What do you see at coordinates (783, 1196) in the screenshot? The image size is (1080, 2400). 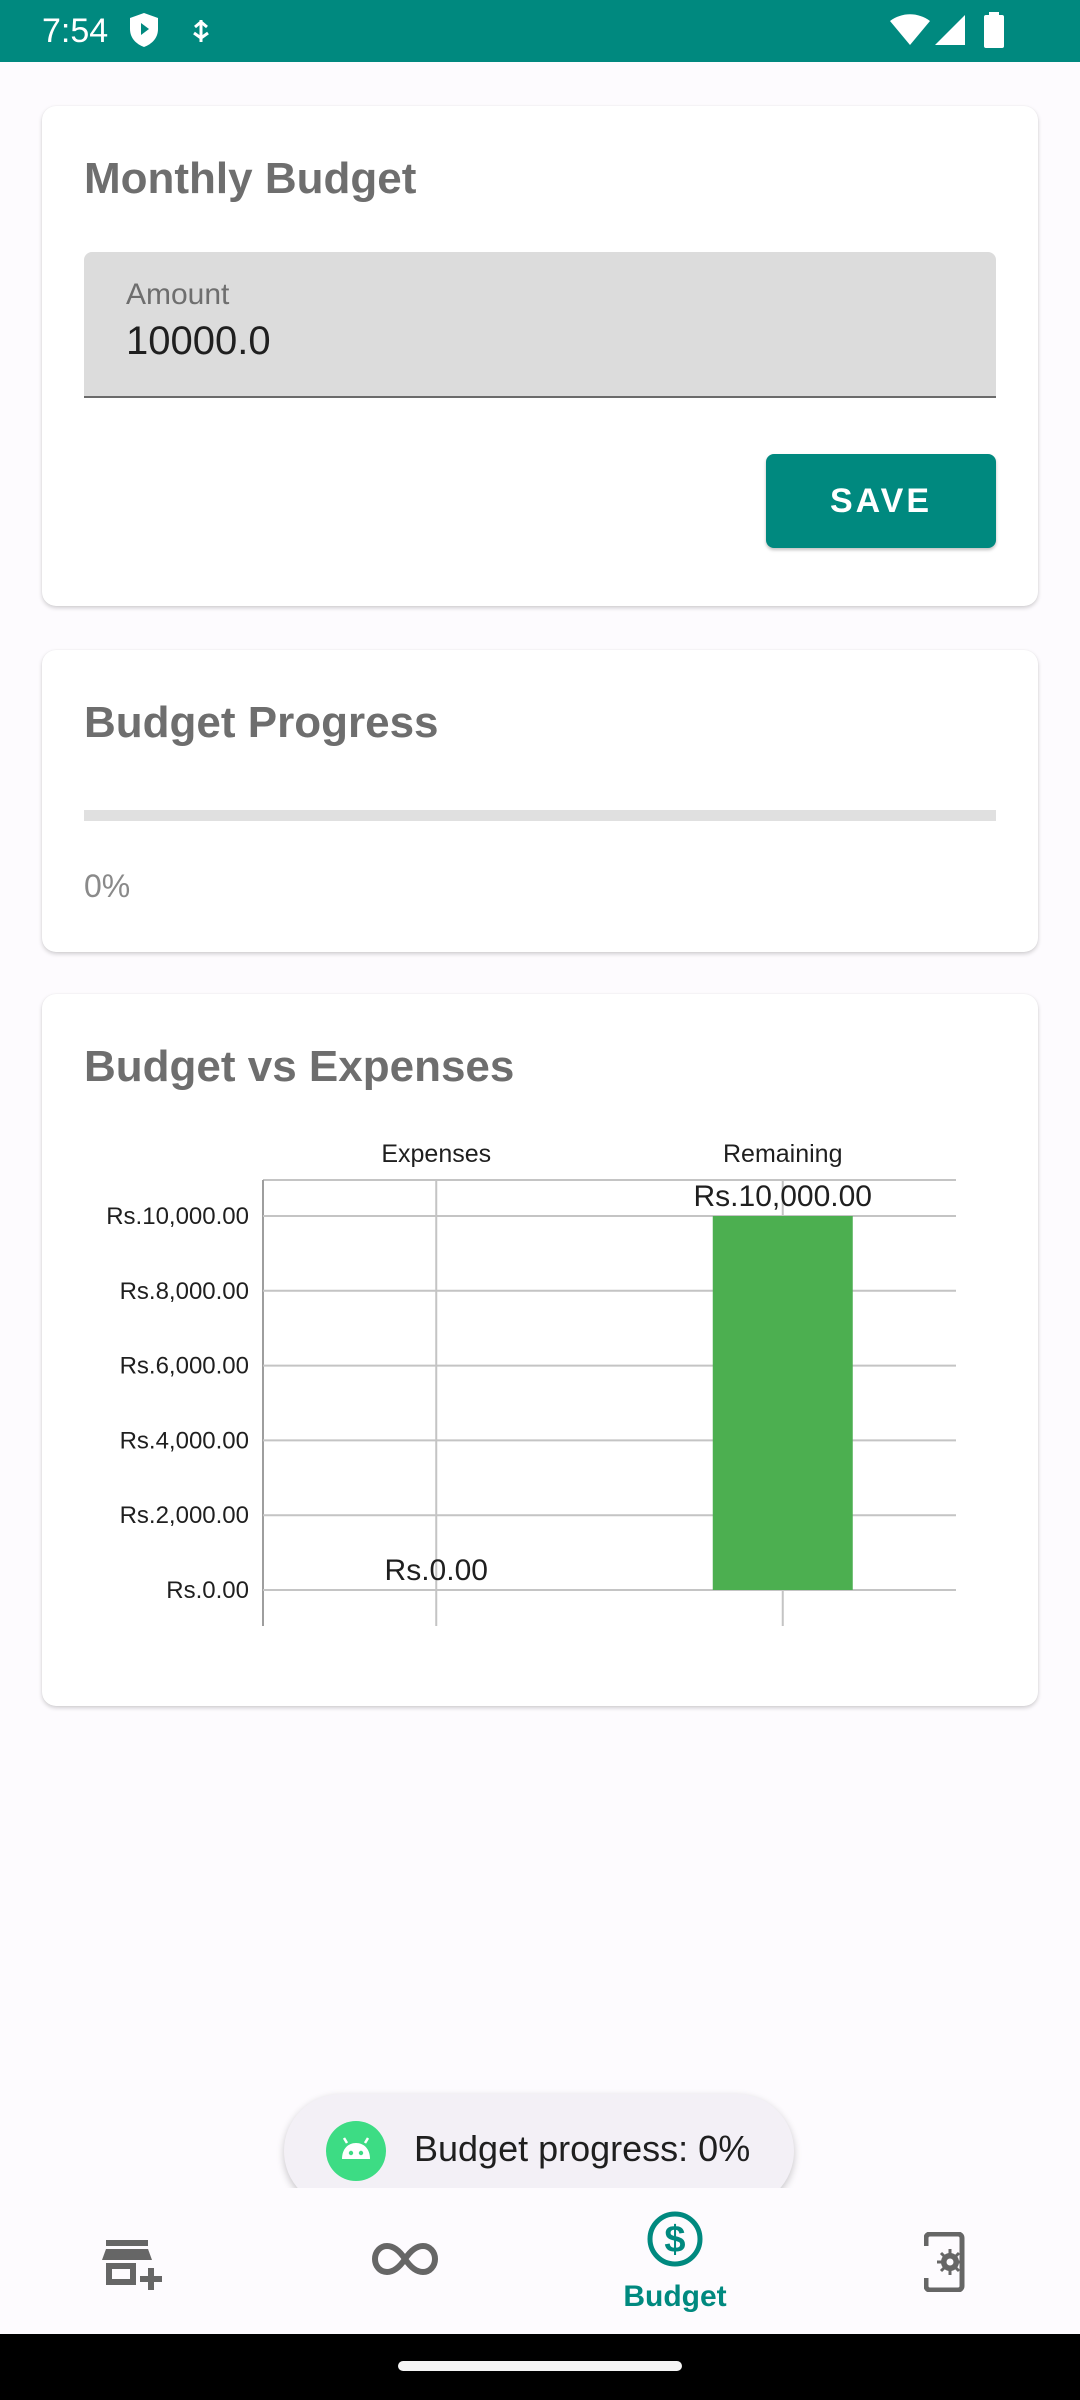 I see `chart-data-label: Rs.10,000.00` at bounding box center [783, 1196].